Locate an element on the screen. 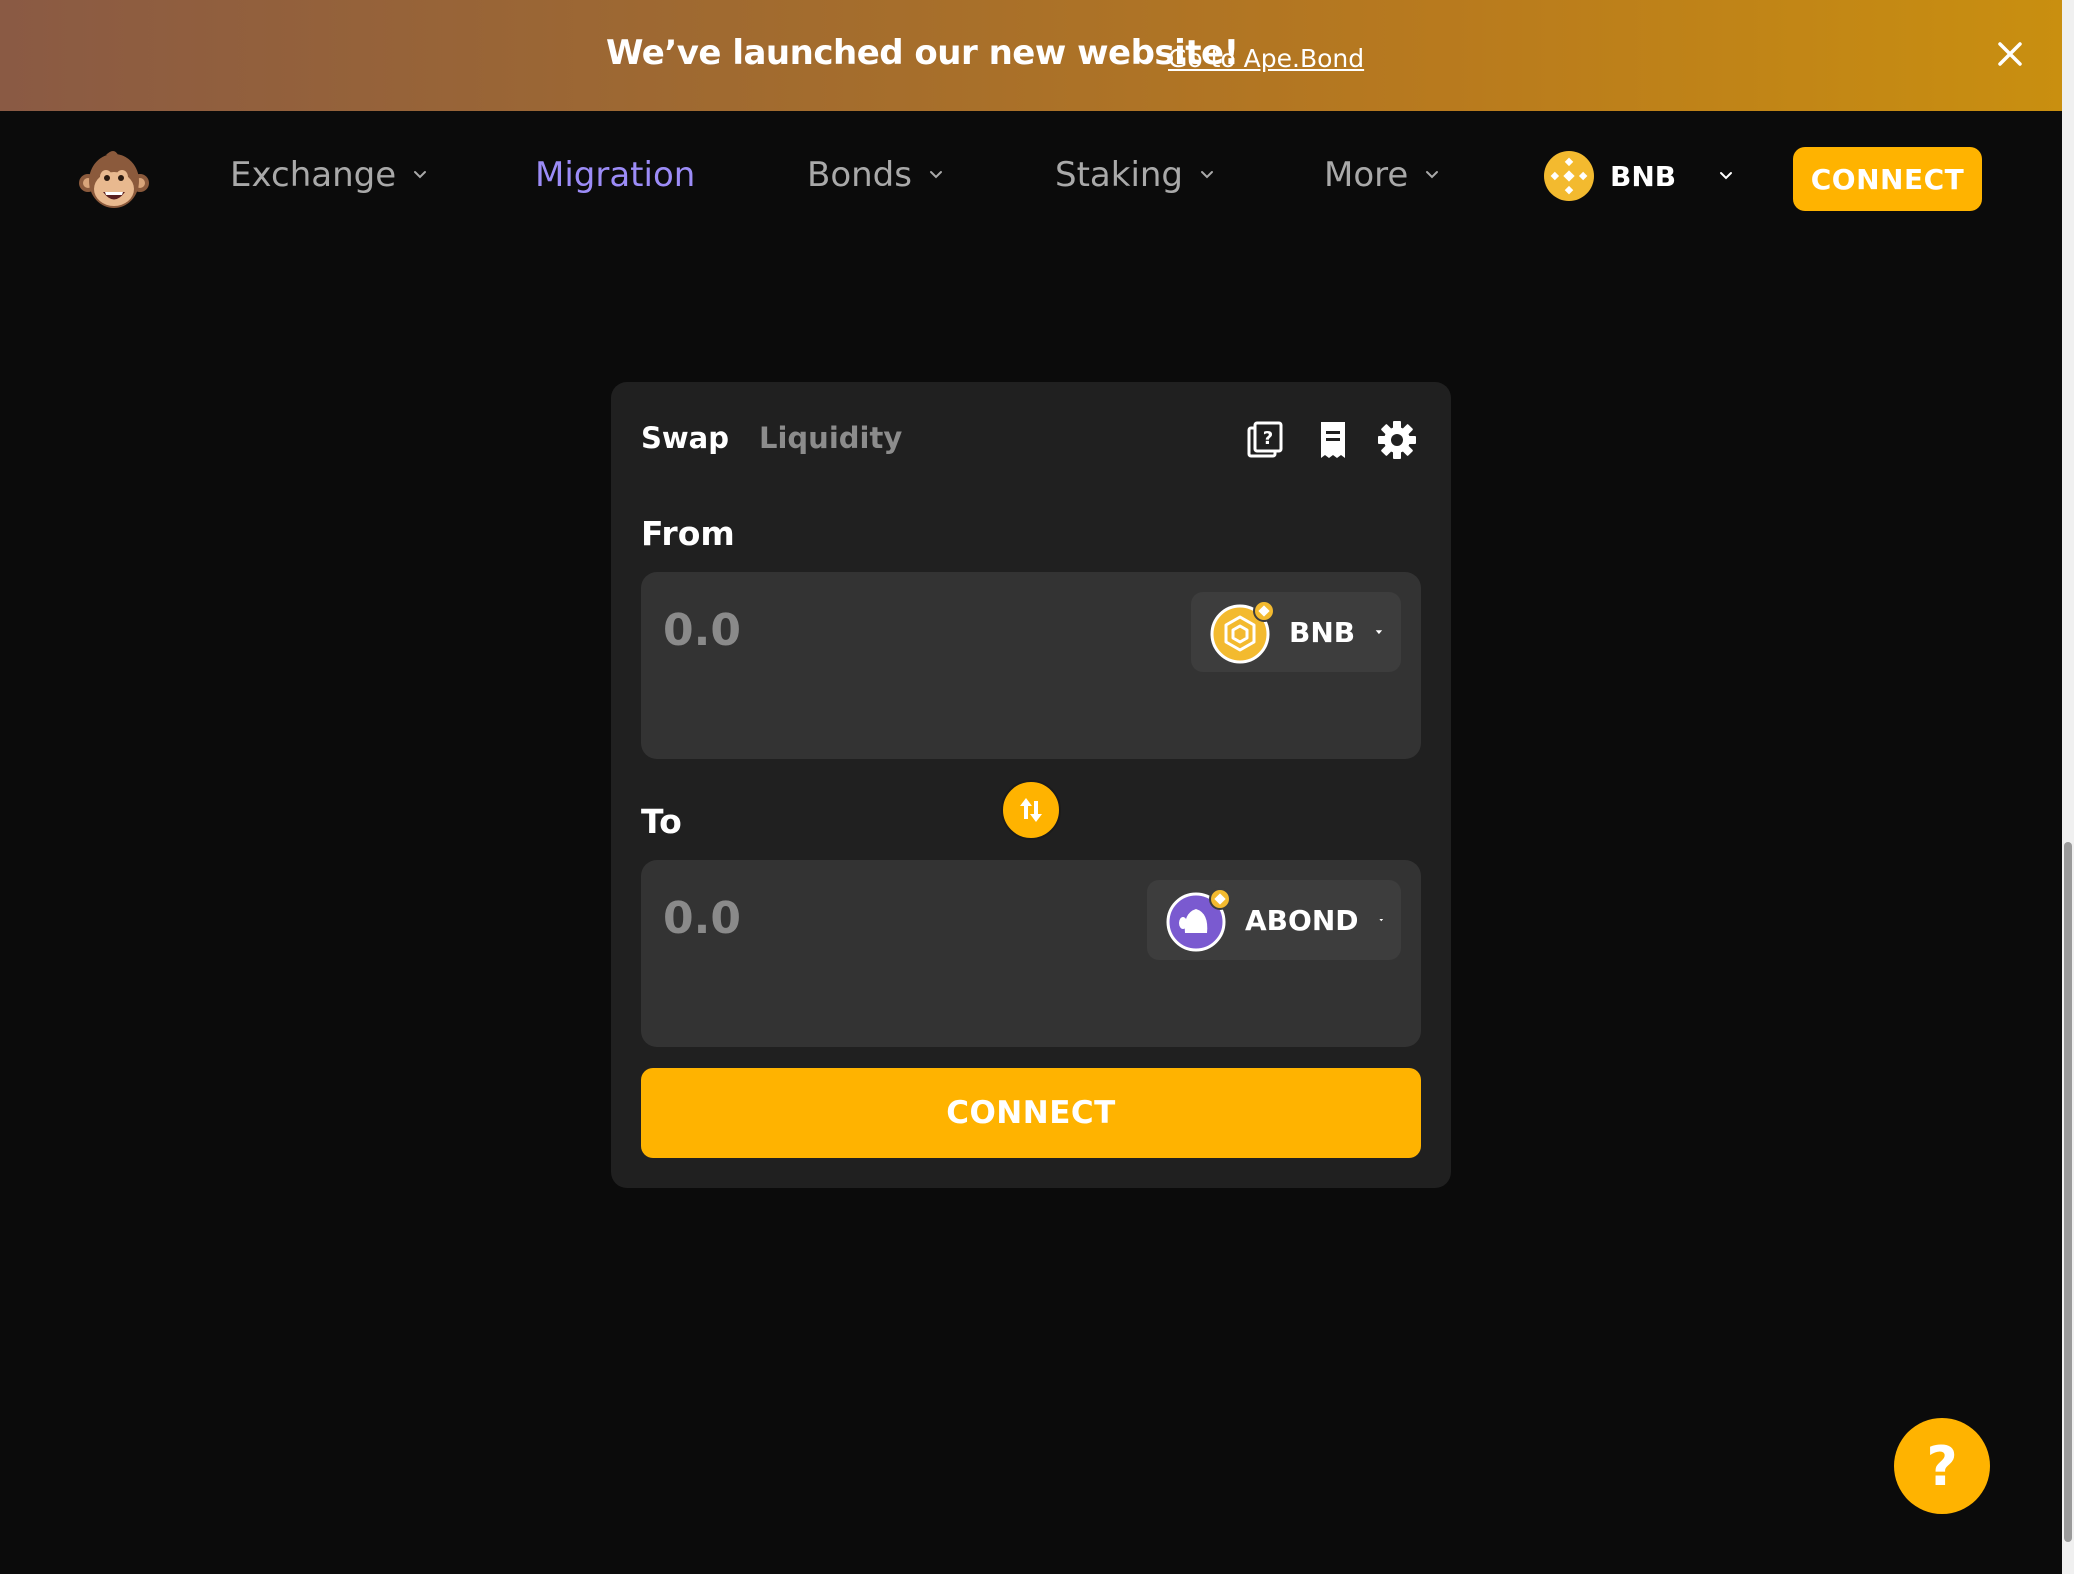 The height and width of the screenshot is (1574, 2074). from-panel: BNB is located at coordinates (1031, 665).